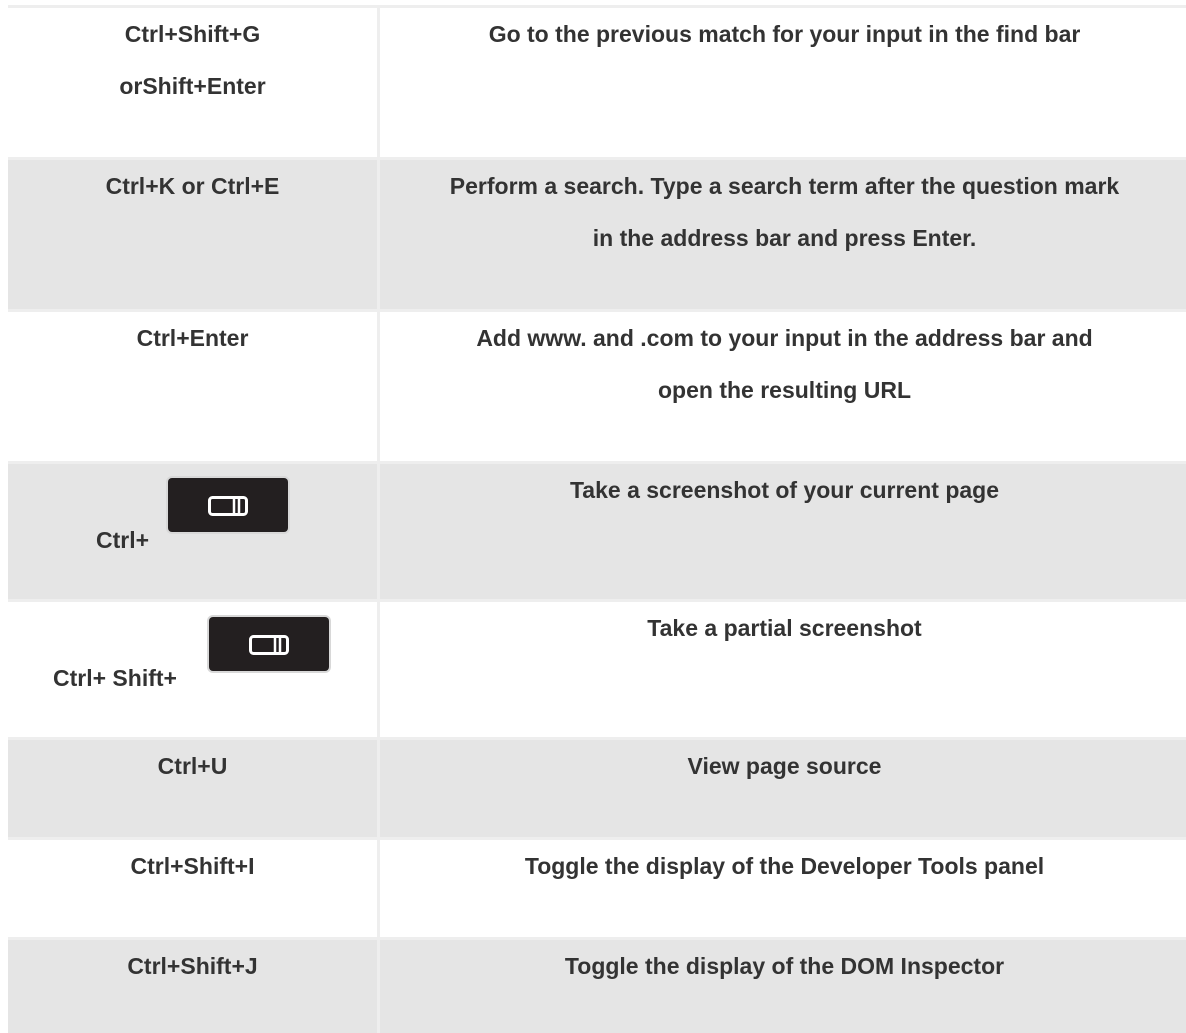 The image size is (1186, 1033). Describe the element at coordinates (192, 34) in the screenshot. I see `shortcut-keys-line: Ctrl+Shift+G` at that location.